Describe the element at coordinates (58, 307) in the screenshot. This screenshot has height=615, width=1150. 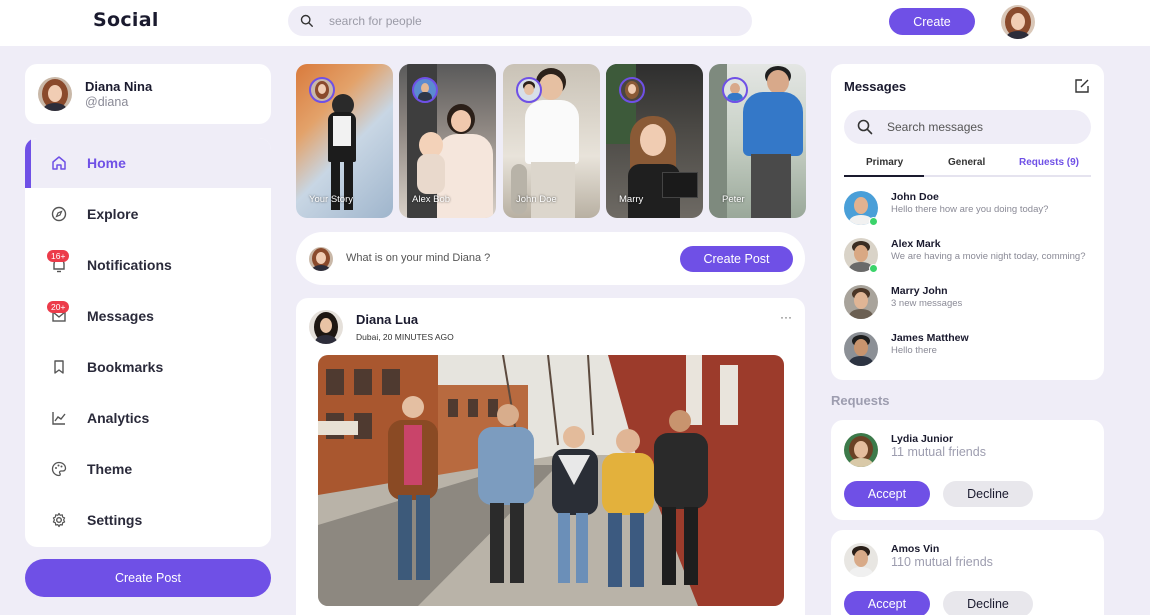
I see `messages-badge: 20+` at that location.